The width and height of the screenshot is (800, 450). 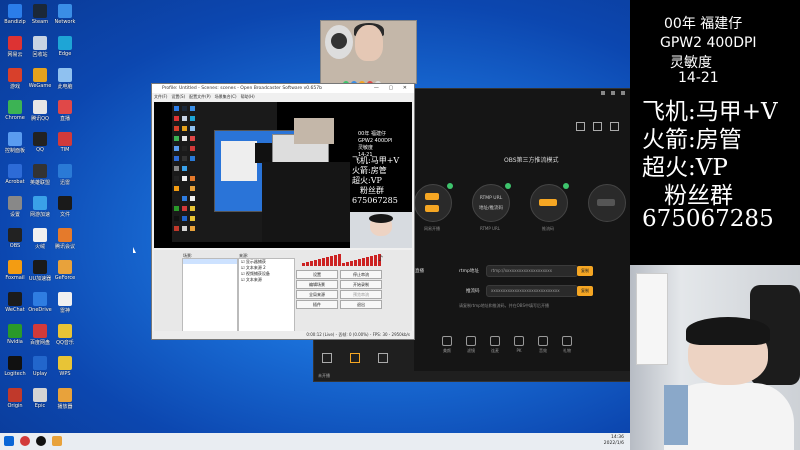 I want to click on obs-menu-item: 配置文件(P), so click(x=200, y=96).